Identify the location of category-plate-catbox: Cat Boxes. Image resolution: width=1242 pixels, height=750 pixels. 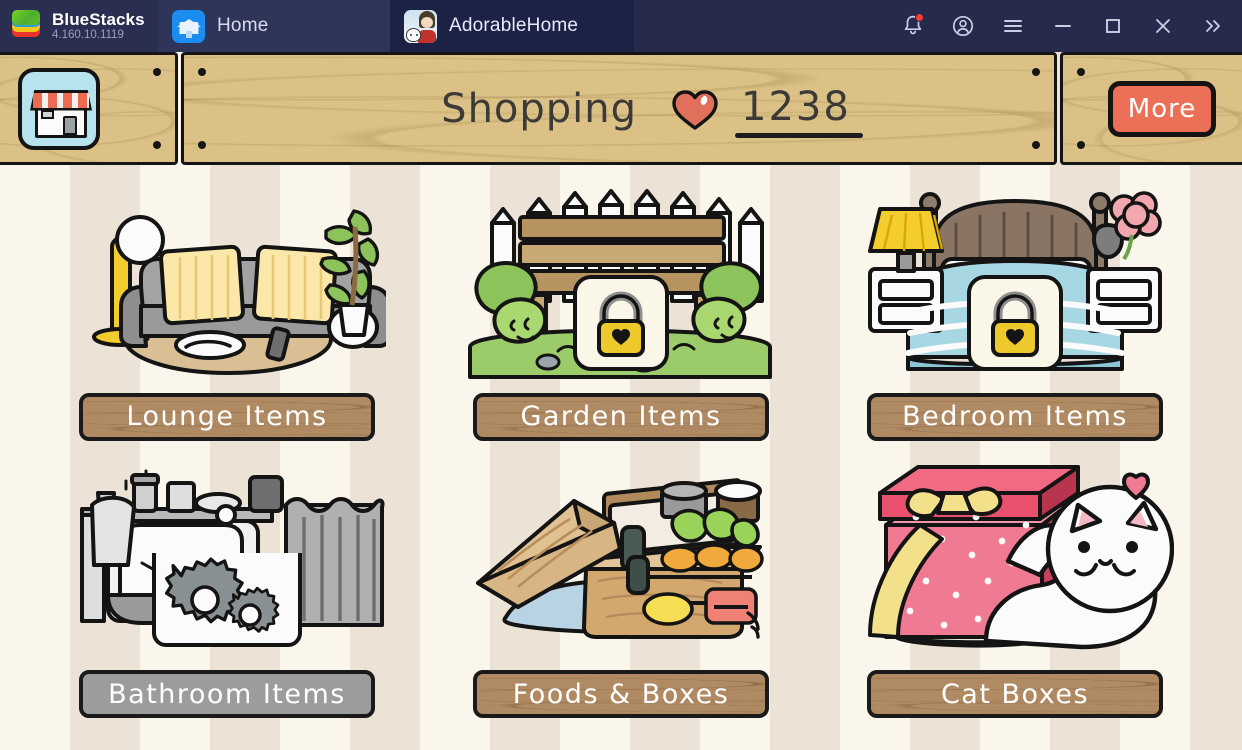
(1015, 694).